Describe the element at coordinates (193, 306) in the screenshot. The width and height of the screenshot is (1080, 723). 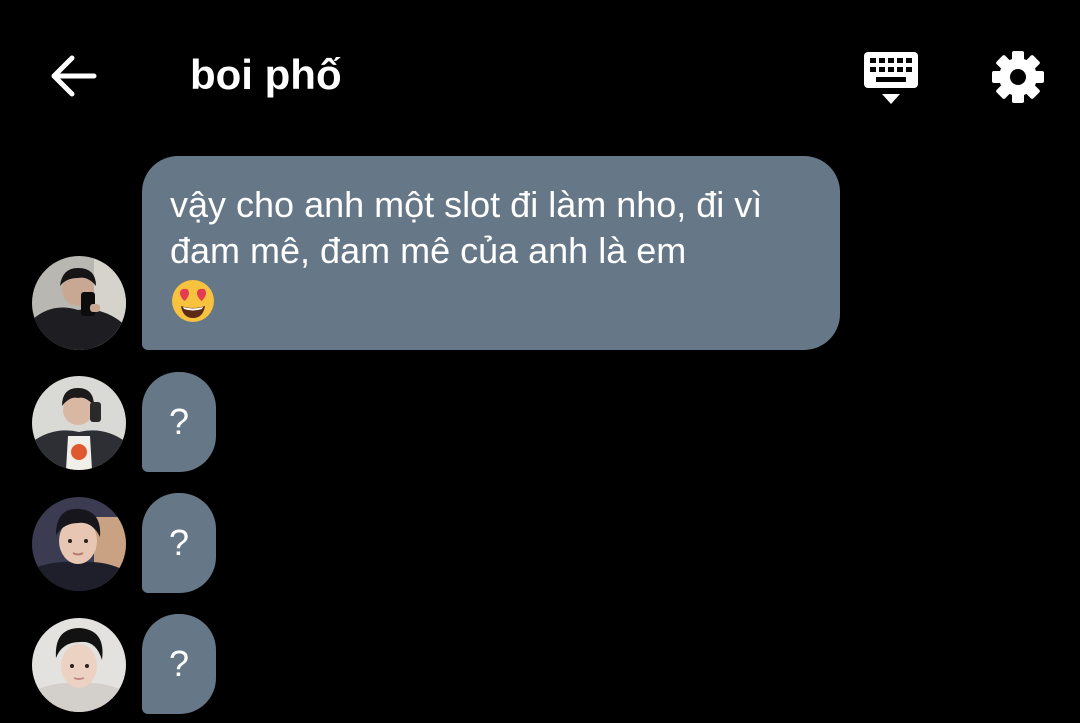
I see `smiling-face-heart-eyes-icon` at that location.